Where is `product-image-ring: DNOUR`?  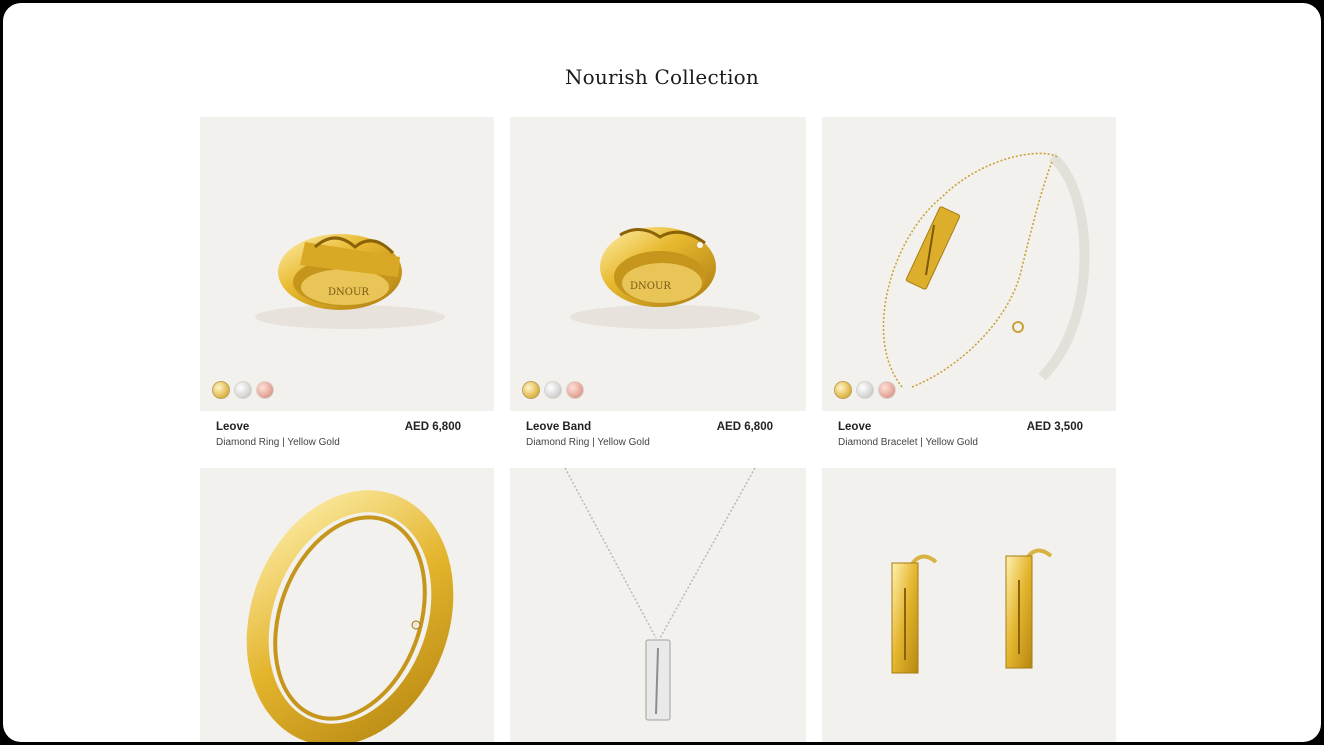
product-image-ring: DNOUR is located at coordinates (347, 264).